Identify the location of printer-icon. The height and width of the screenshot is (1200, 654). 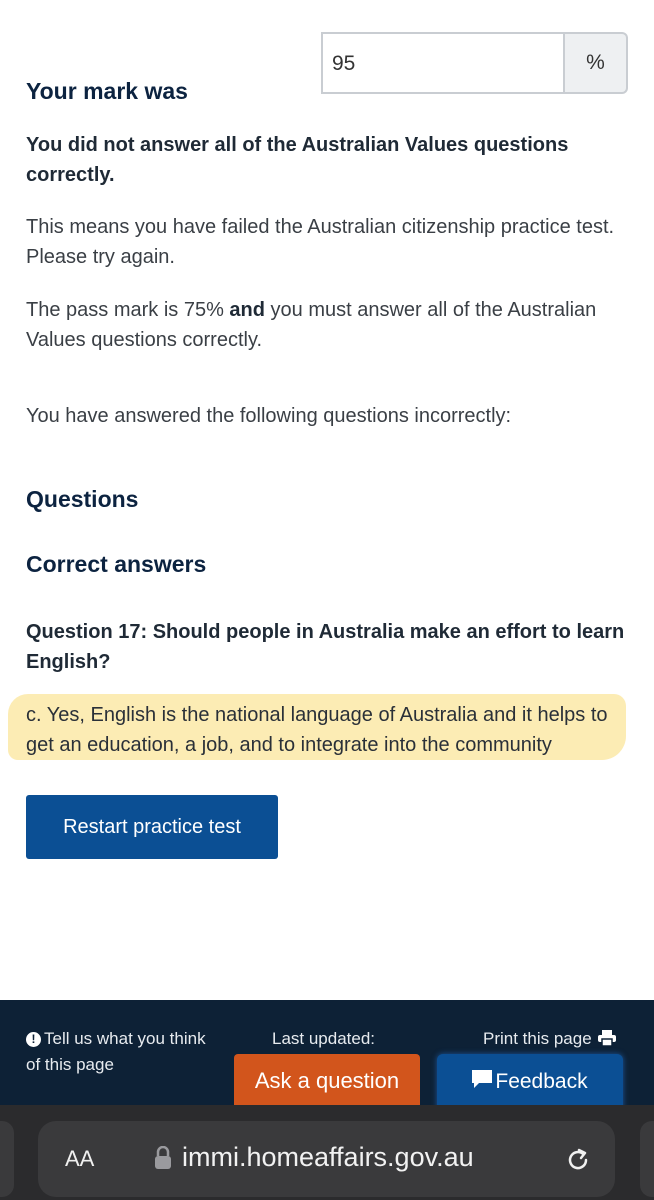
(606, 1041).